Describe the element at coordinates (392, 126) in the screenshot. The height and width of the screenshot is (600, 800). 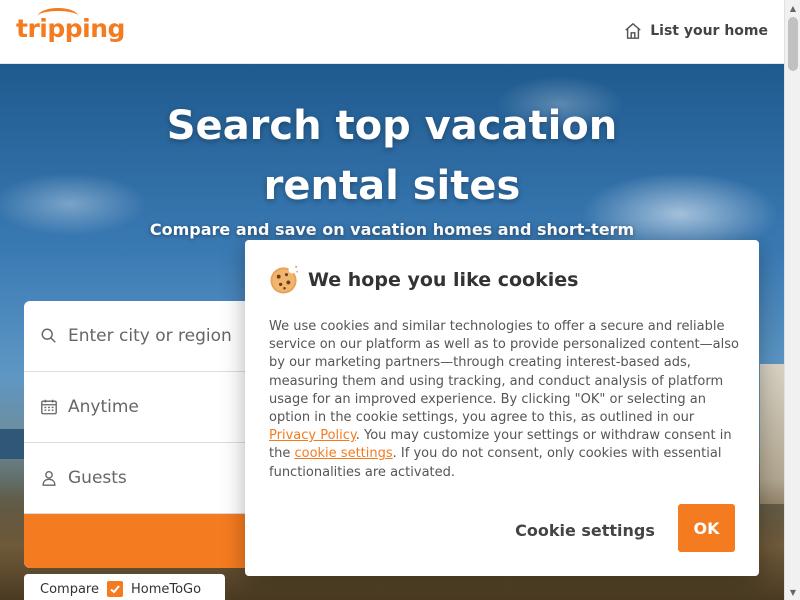
I see `hero-title-line1: Search top vacation` at that location.